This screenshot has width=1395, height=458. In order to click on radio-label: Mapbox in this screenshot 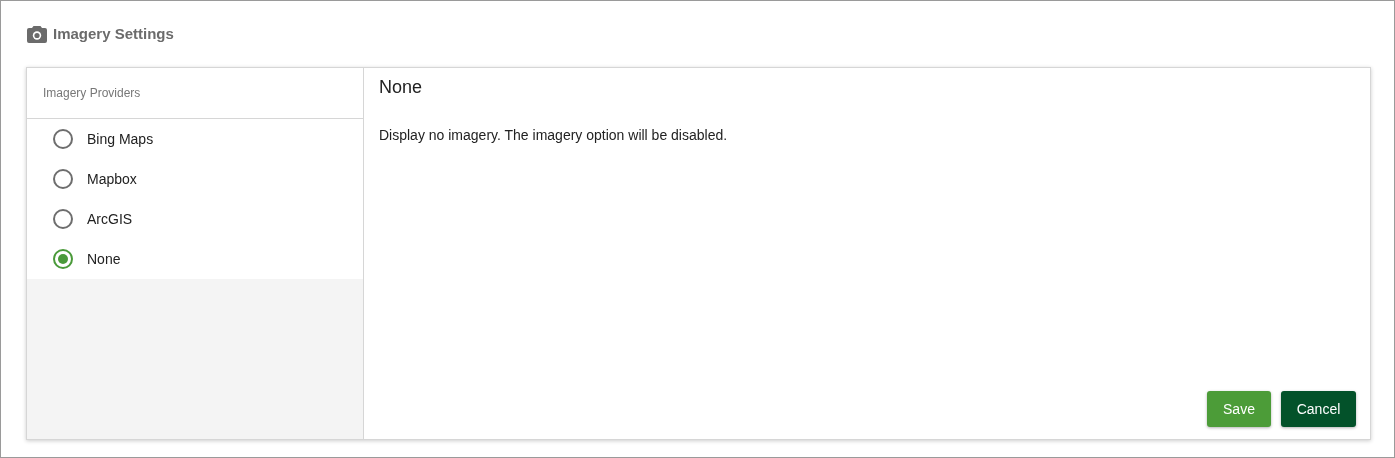, I will do `click(112, 179)`.